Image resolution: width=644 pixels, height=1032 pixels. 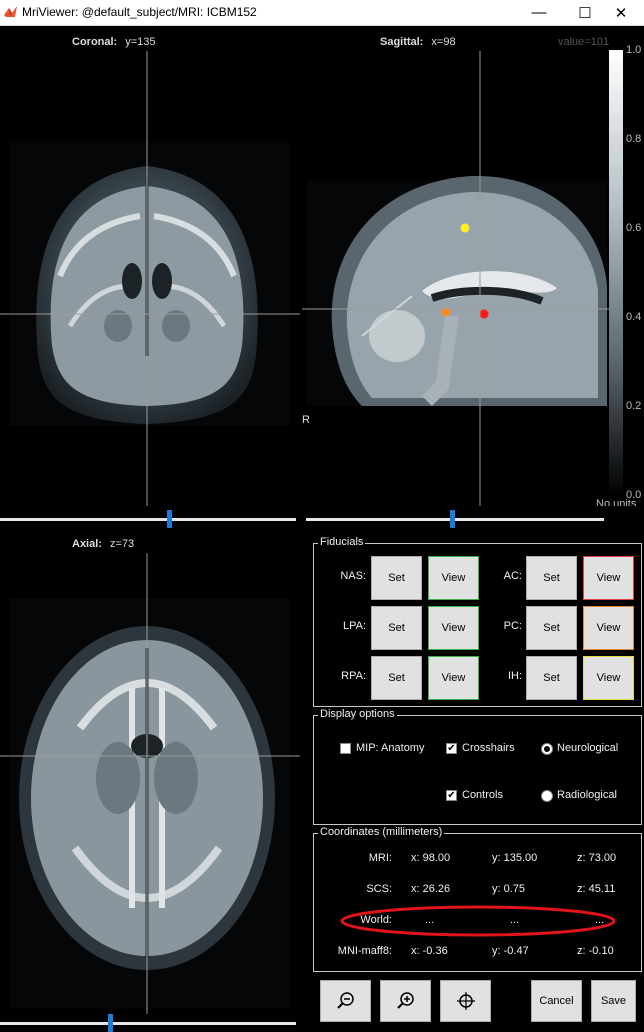 I want to click on coord-z-value: z: 45.11, so click(x=596, y=889).